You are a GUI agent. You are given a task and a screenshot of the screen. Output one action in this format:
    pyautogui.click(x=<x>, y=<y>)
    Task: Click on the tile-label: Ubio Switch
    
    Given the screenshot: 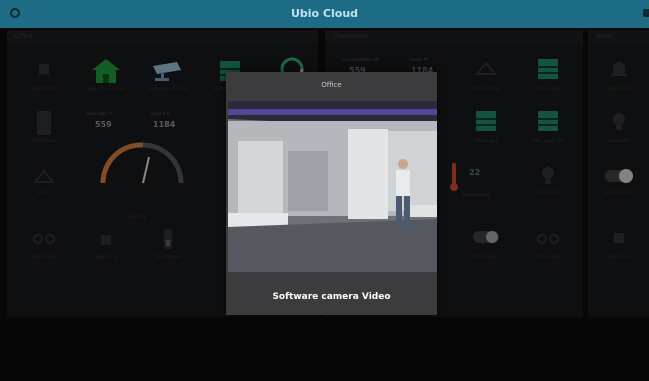 What is the action you would take?
    pyautogui.click(x=486, y=257)
    